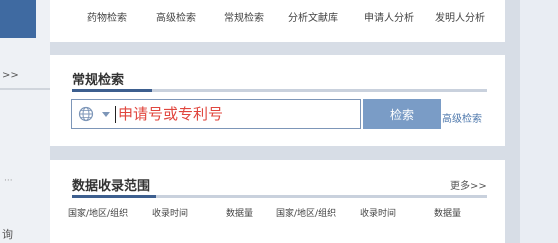  I want to click on nav-link-applicant-analysis: 申请人分析, so click(389, 16).